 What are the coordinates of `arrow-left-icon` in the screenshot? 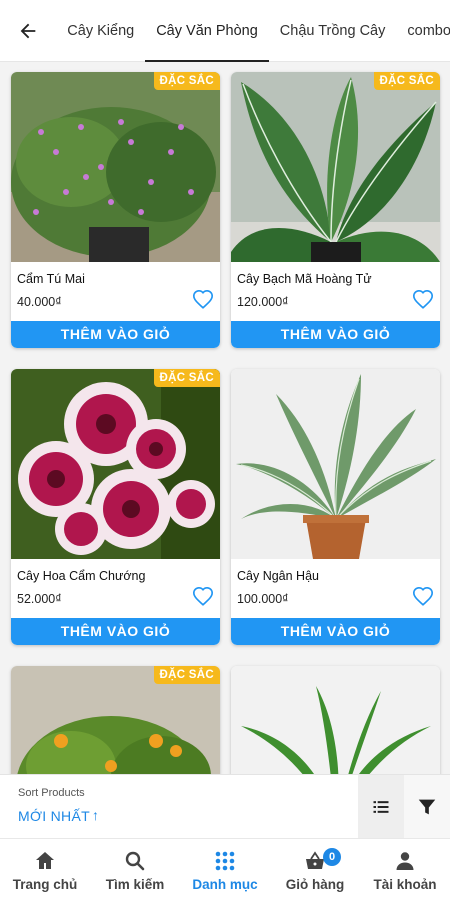 It's located at (28, 30).